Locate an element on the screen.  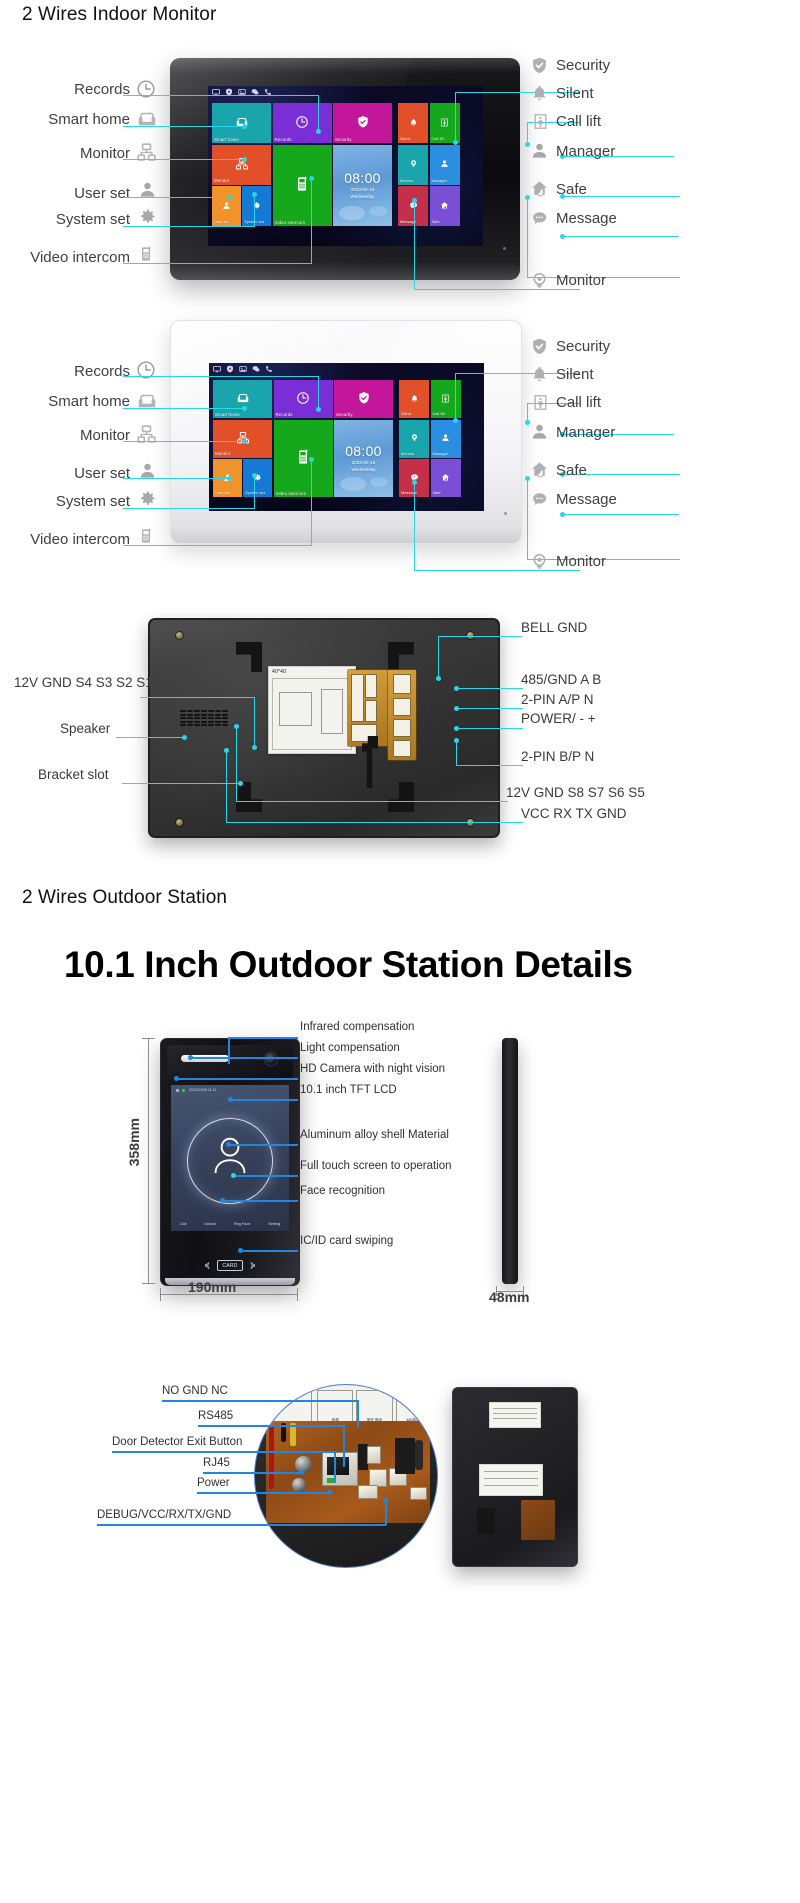
dimension-height: 358mm is located at coordinates (134, 1142).